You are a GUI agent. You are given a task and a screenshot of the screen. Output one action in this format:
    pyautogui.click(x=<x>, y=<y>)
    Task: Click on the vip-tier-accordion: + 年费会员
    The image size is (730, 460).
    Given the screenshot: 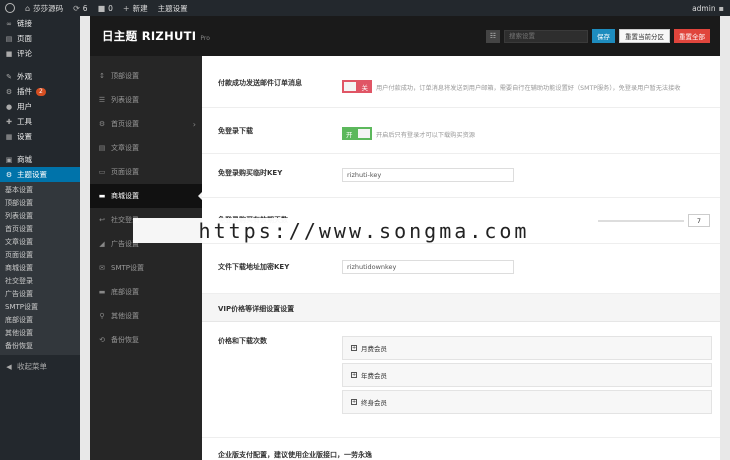 What is the action you would take?
    pyautogui.click(x=527, y=375)
    